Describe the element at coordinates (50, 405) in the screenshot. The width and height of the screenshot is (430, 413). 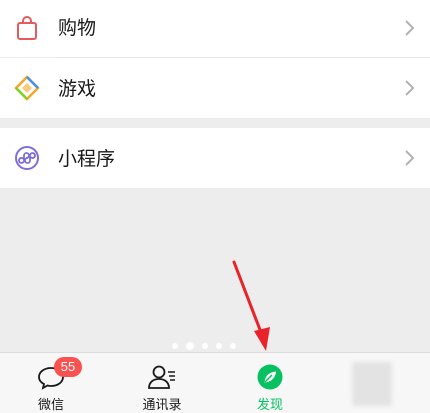
I see `tab-label: 微信` at that location.